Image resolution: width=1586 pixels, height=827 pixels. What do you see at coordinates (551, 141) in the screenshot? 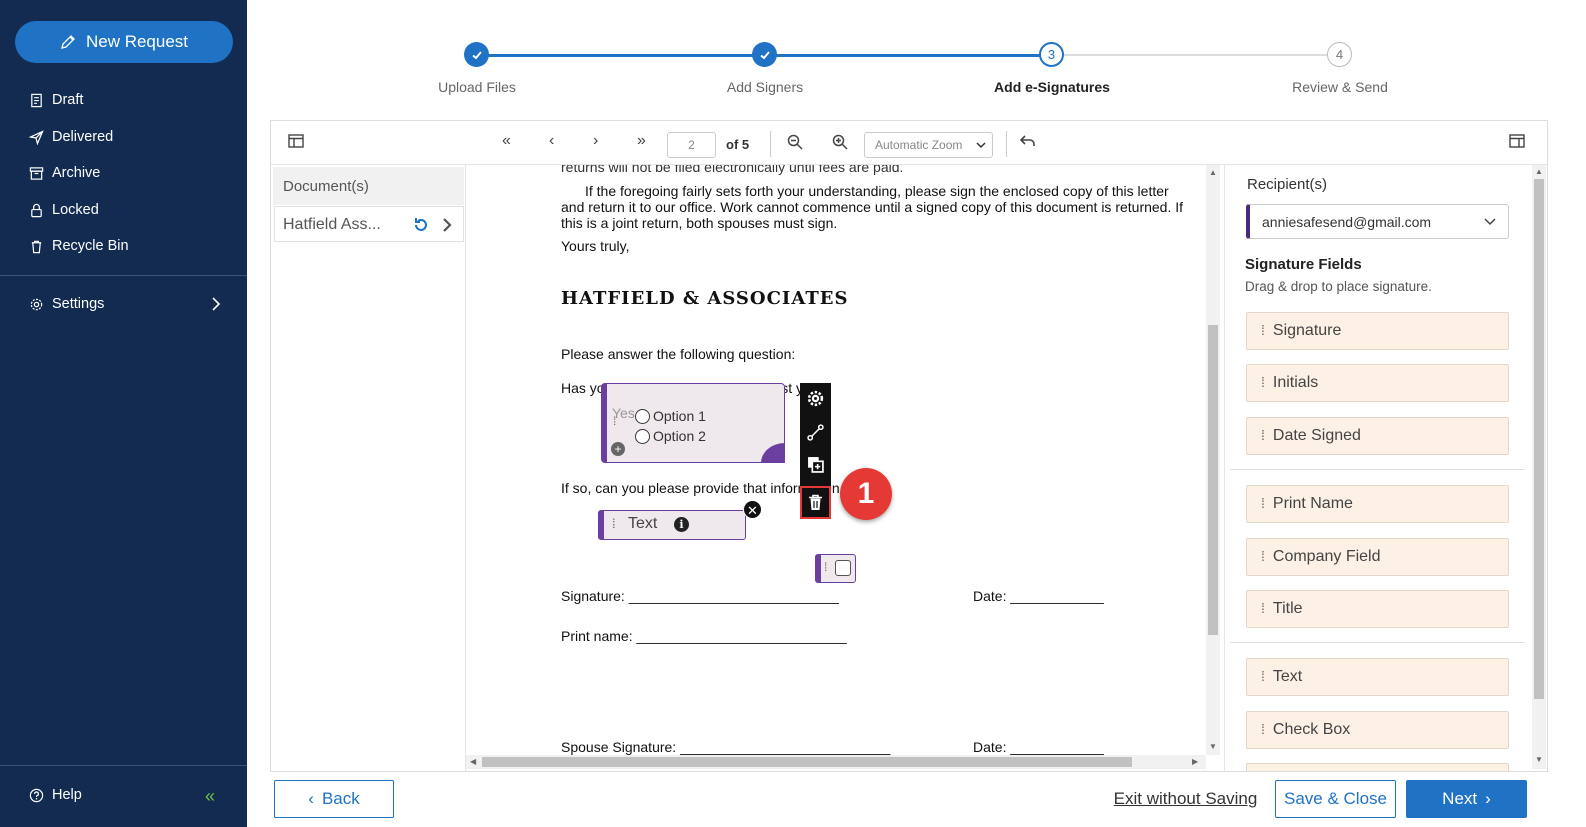
I see `prev-page-icon: ‹` at bounding box center [551, 141].